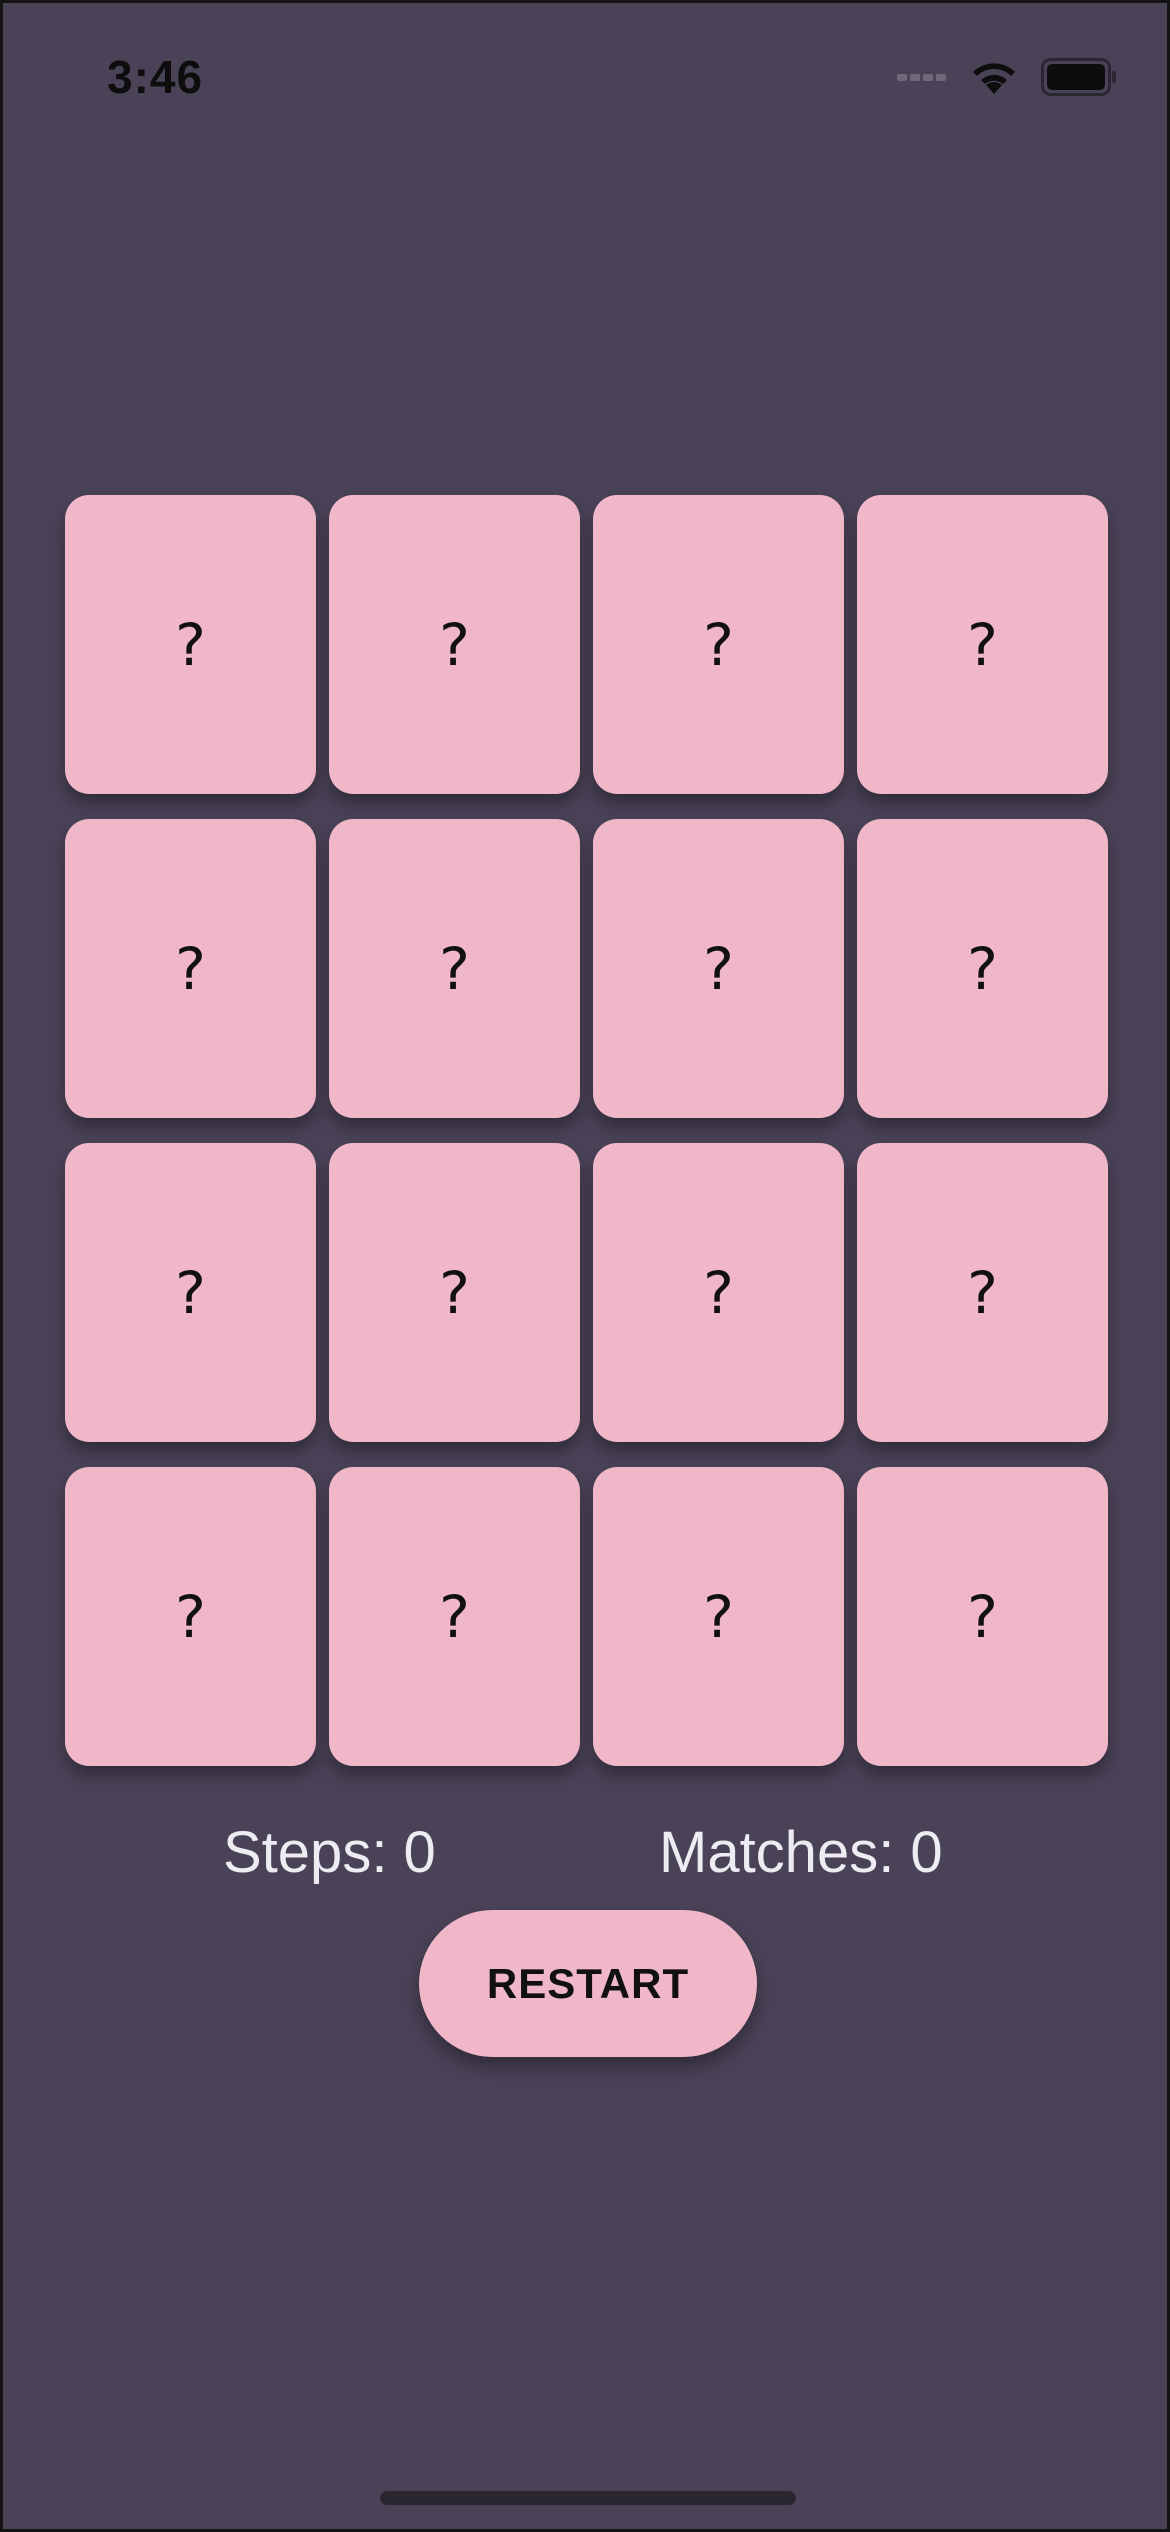 The height and width of the screenshot is (2532, 1170). I want to click on restart-button: RESTART, so click(588, 1983).